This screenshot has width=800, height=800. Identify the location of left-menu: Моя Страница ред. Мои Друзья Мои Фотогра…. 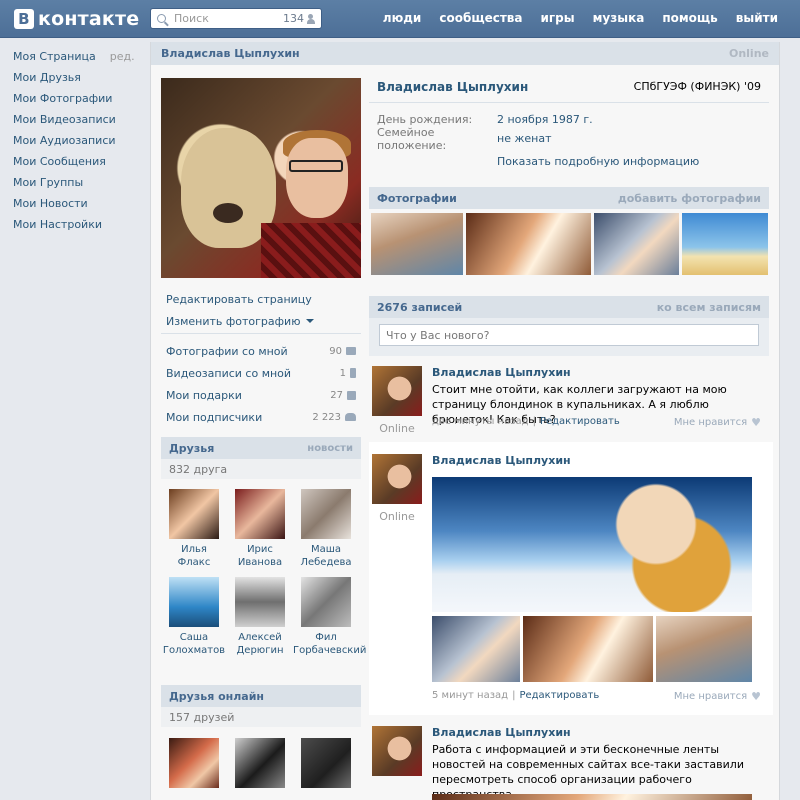
(74, 140).